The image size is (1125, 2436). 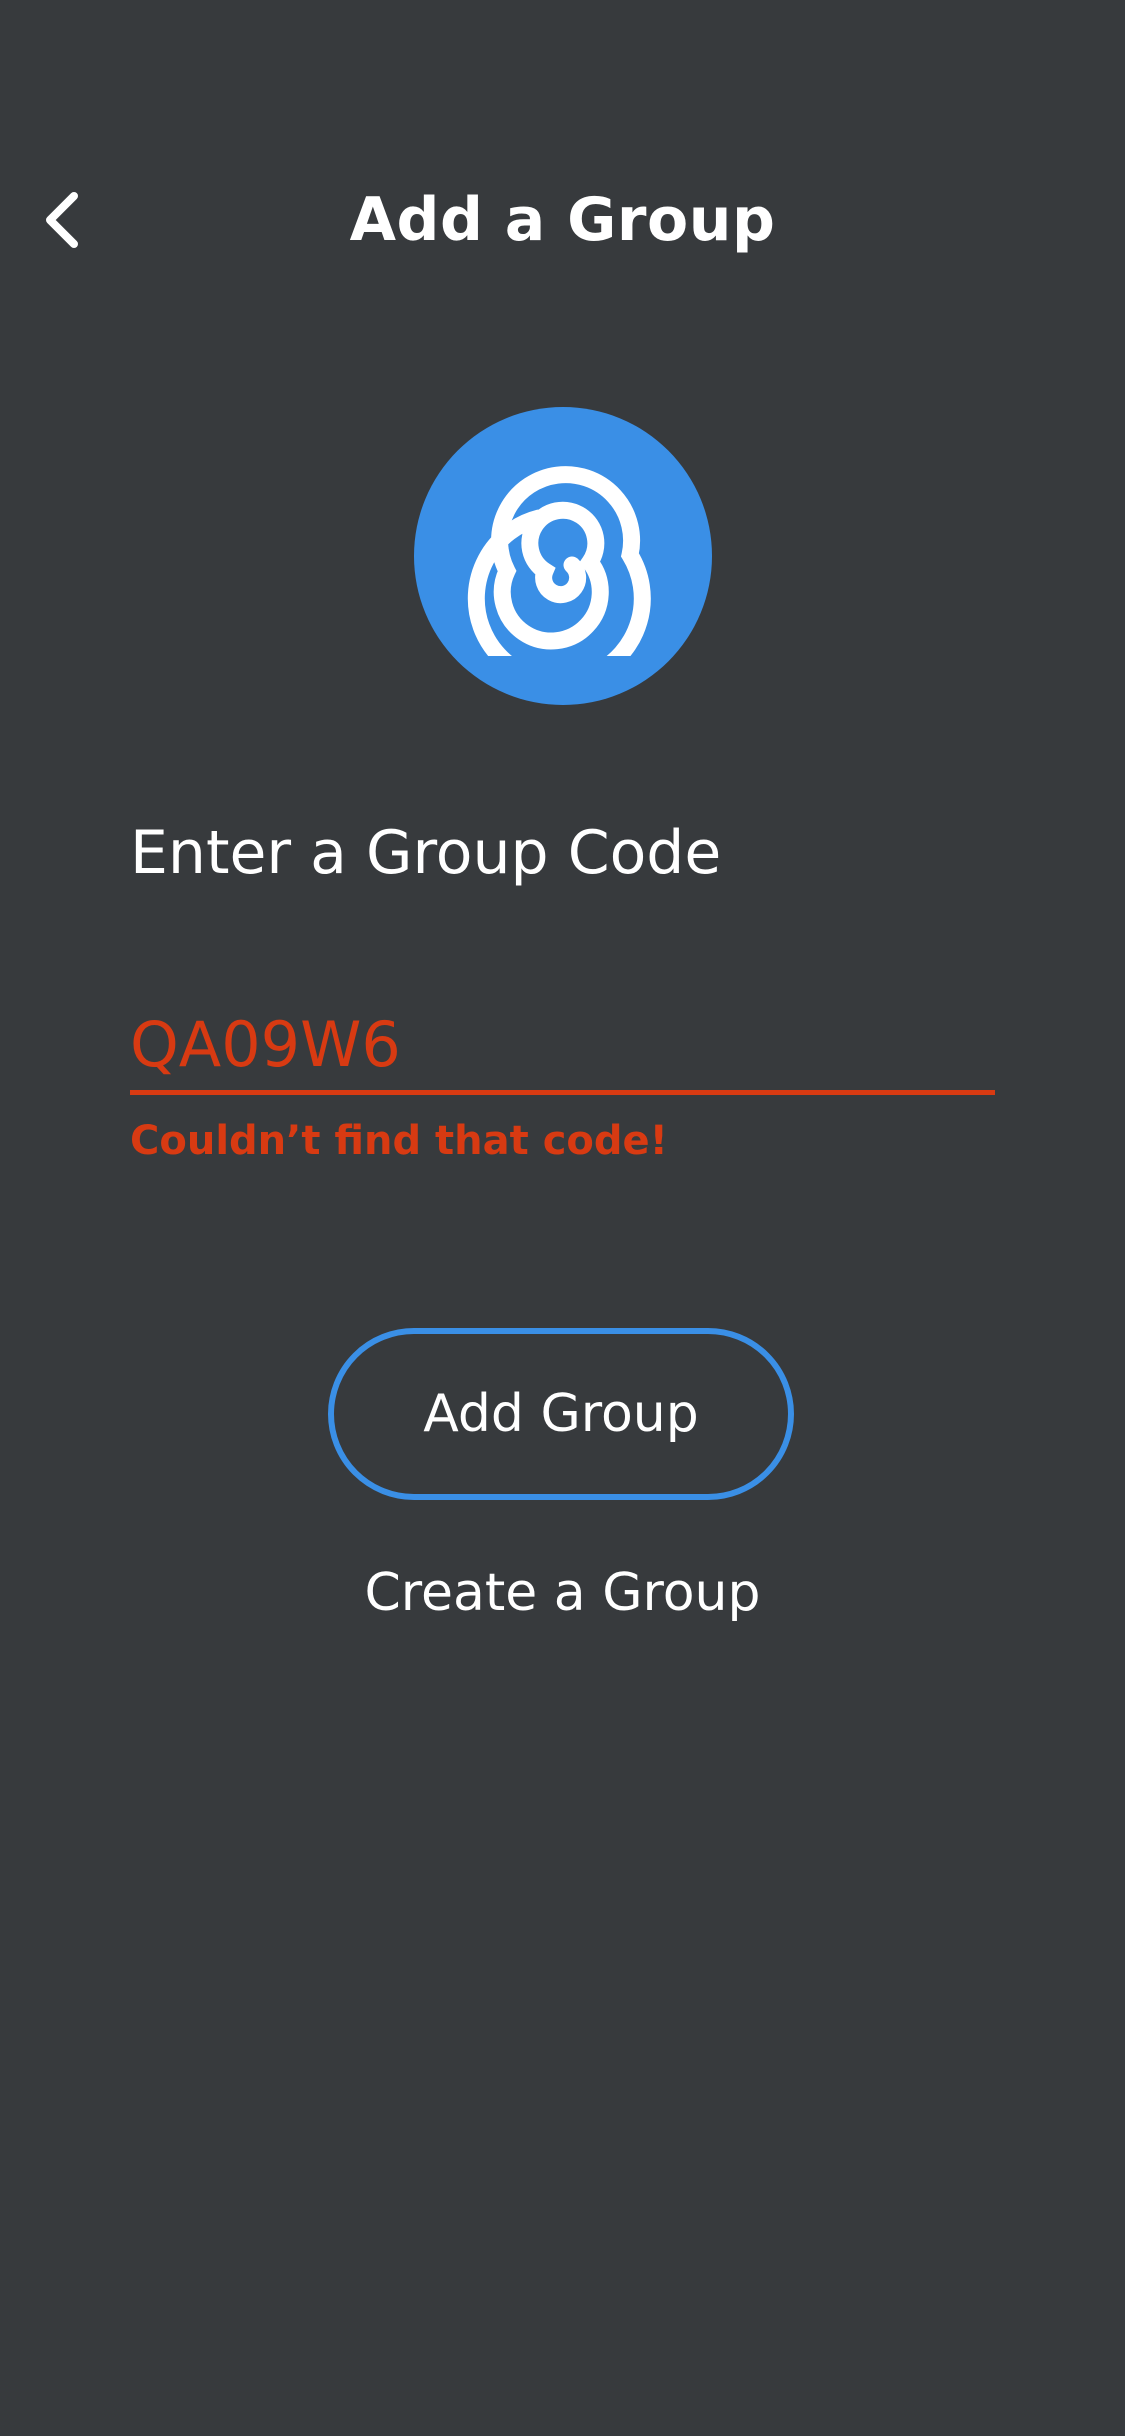 I want to click on app-logo, so click(x=563, y=556).